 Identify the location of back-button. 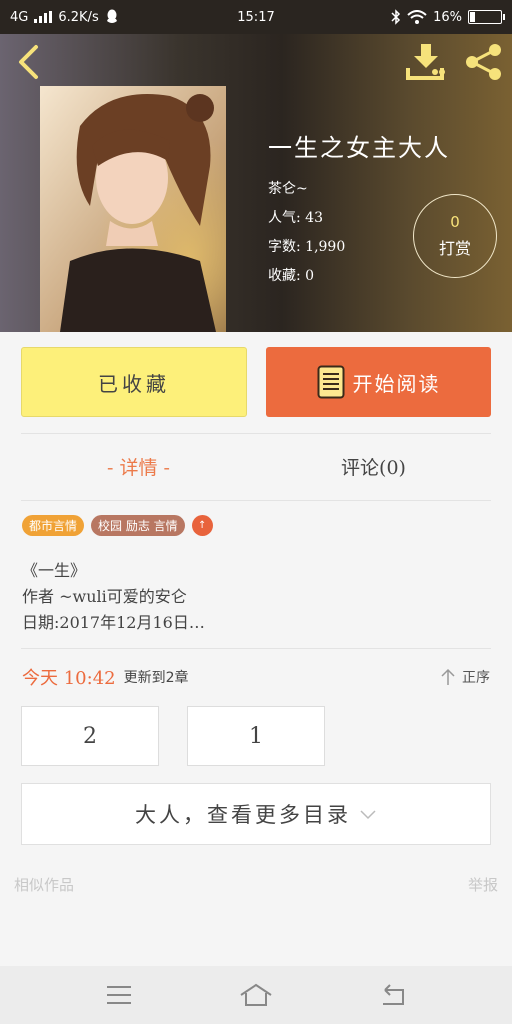
(28, 62).